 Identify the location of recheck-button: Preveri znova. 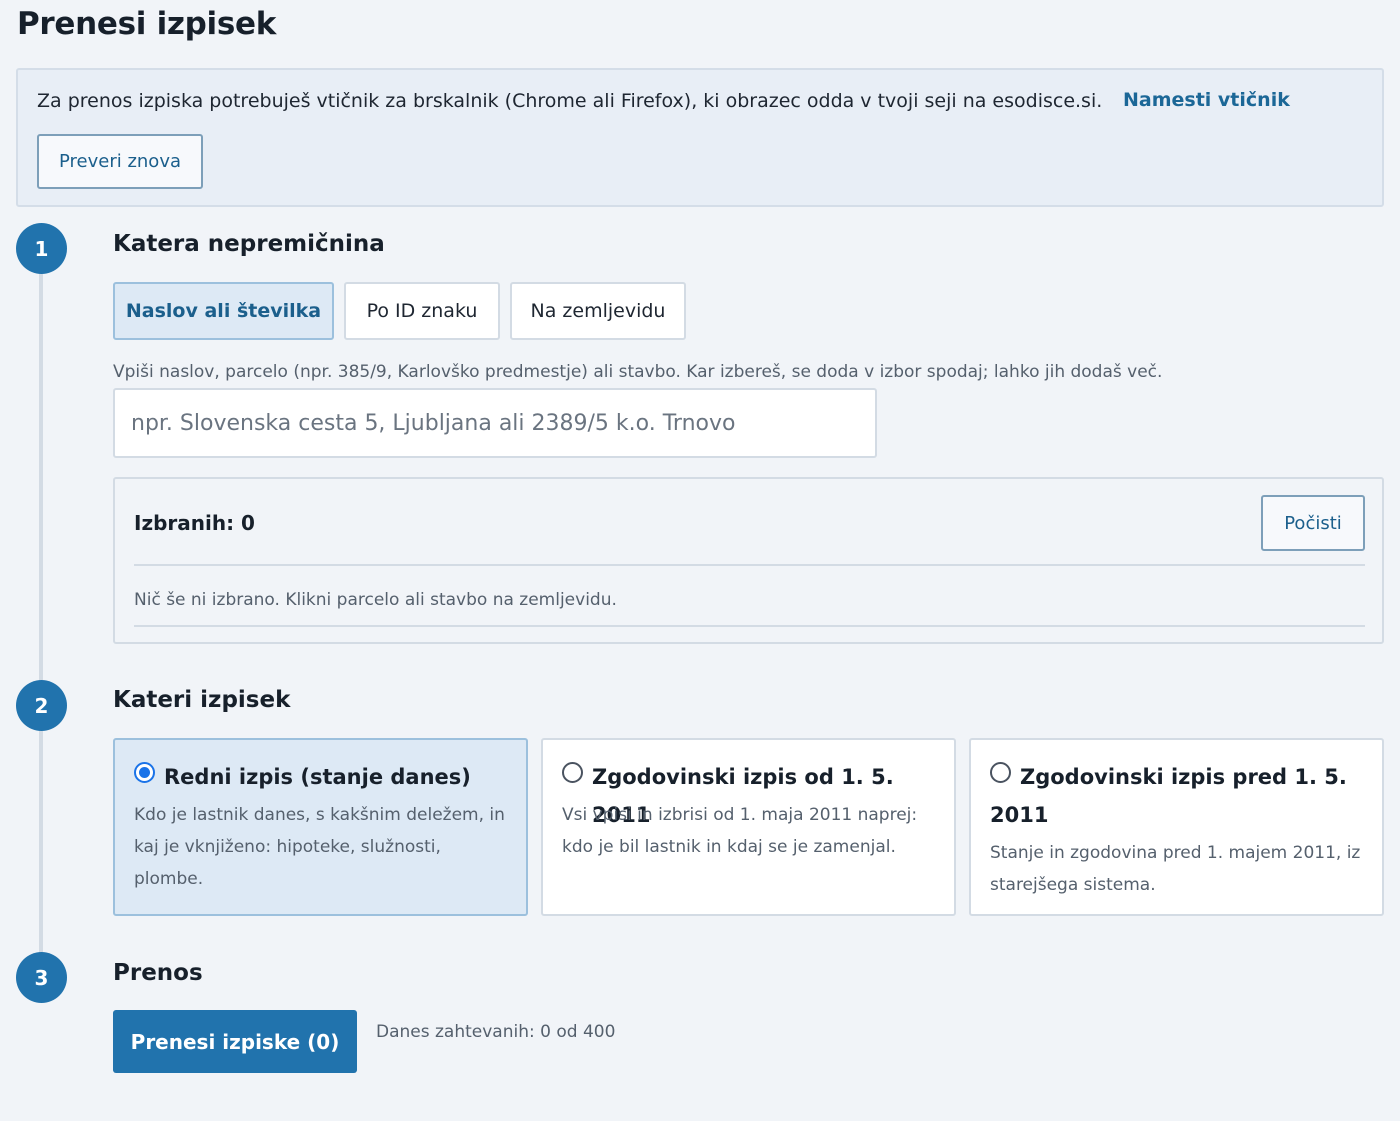
(120, 161).